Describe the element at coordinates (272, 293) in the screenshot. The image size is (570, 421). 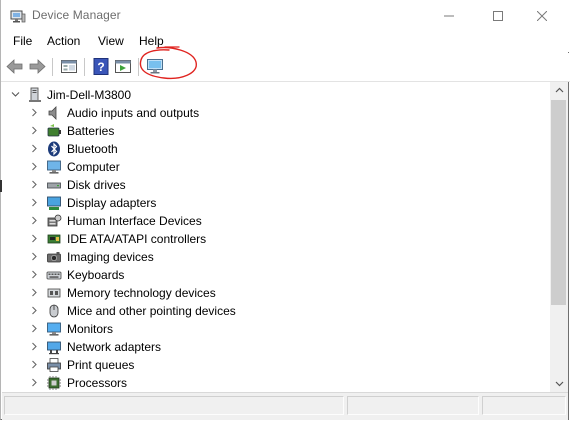
I see `tree-item: Memory technology devices` at that location.